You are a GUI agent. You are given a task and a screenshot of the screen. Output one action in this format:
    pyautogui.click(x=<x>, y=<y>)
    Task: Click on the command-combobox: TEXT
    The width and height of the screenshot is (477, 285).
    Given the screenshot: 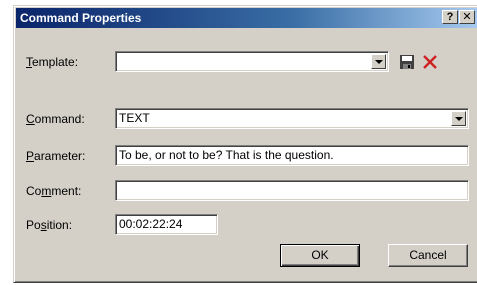 What is the action you would take?
    pyautogui.click(x=292, y=118)
    